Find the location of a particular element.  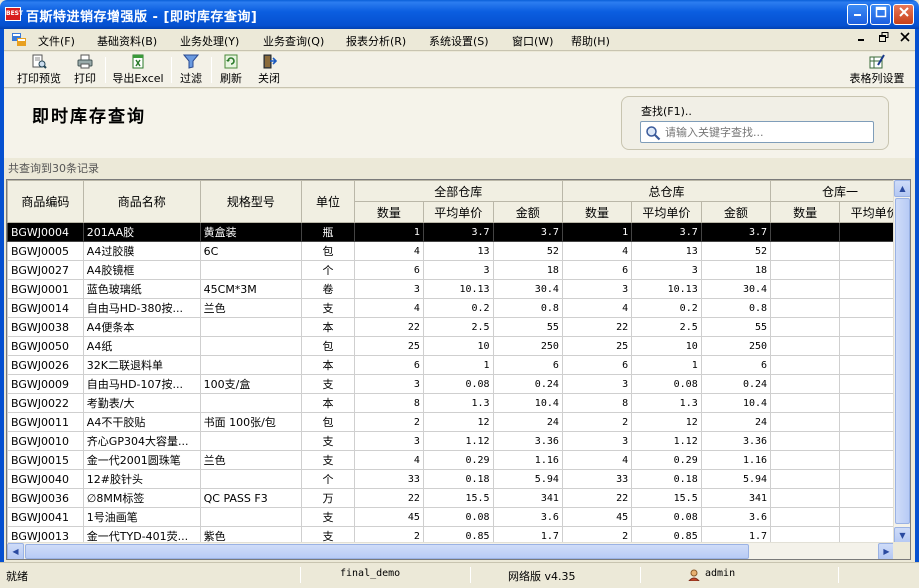

cell-name: A4纸 is located at coordinates (141, 346).